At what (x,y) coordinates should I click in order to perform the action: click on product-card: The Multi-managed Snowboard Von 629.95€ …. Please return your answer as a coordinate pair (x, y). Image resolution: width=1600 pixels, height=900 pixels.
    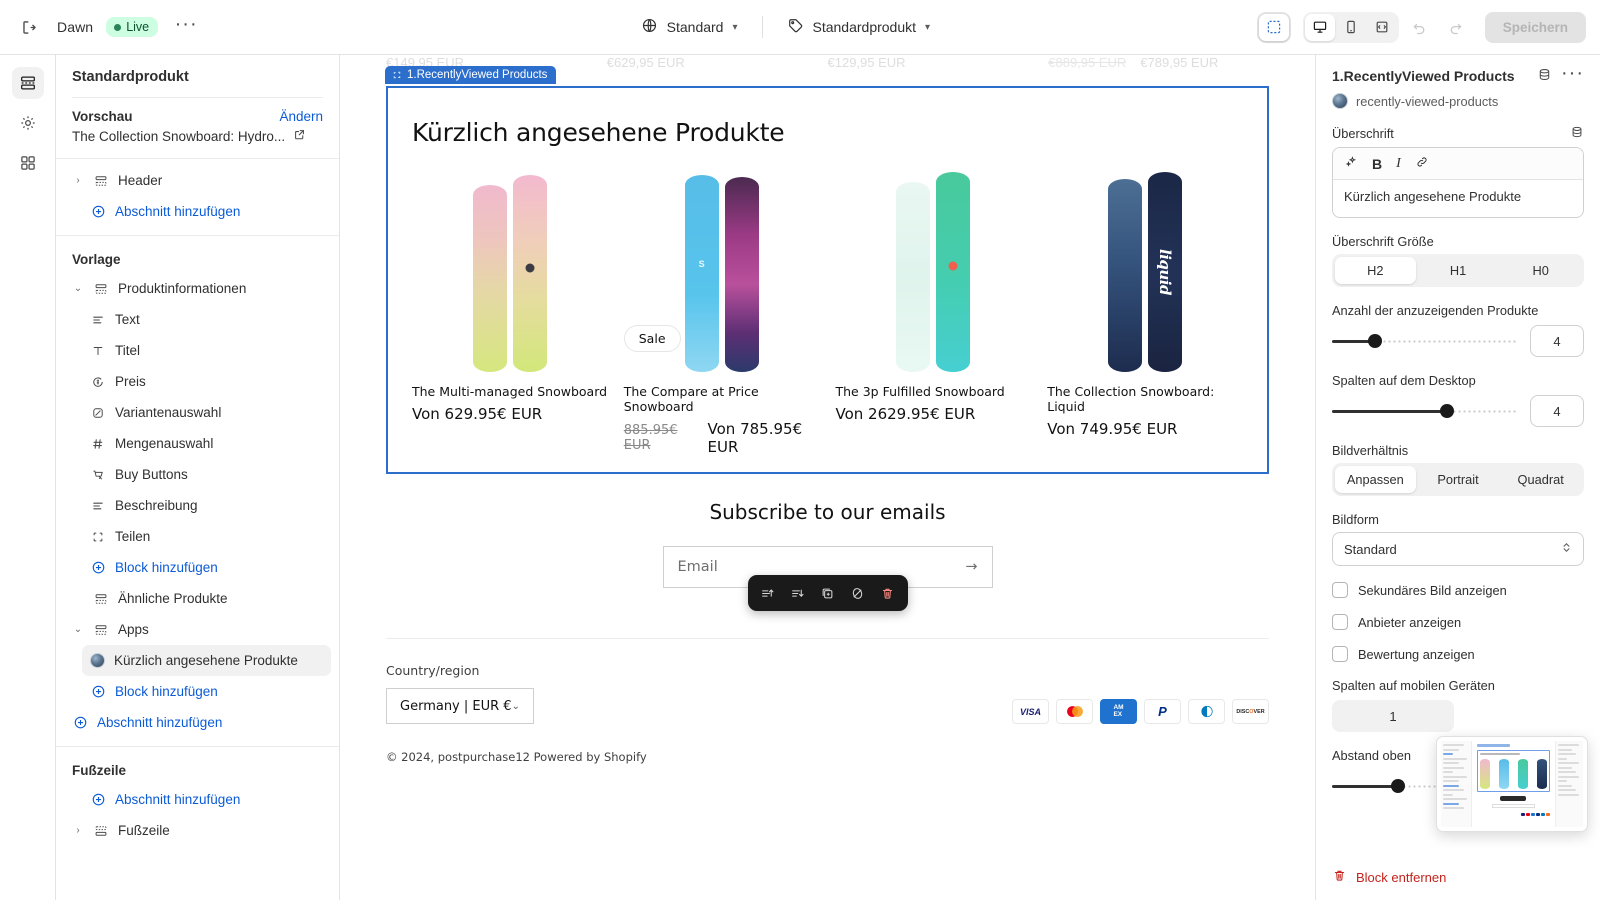
    Looking at the image, I should click on (510, 312).